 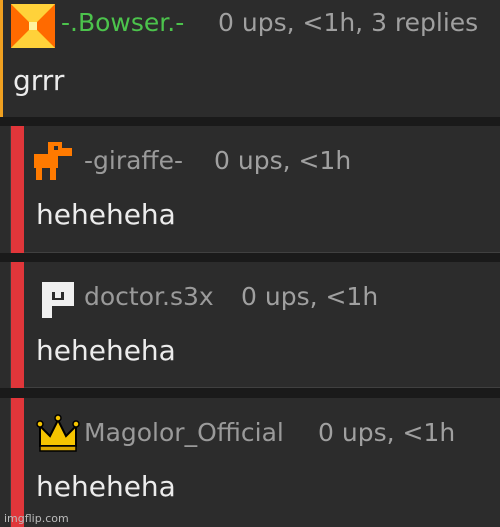 What do you see at coordinates (149, 296) in the screenshot?
I see `username: doctor.s3x` at bounding box center [149, 296].